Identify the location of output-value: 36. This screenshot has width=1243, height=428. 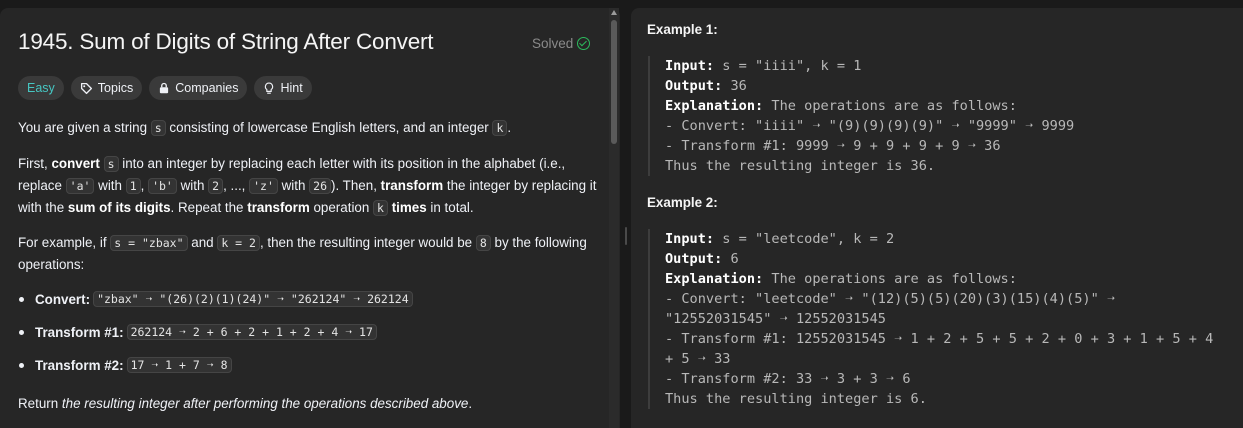
(734, 86).